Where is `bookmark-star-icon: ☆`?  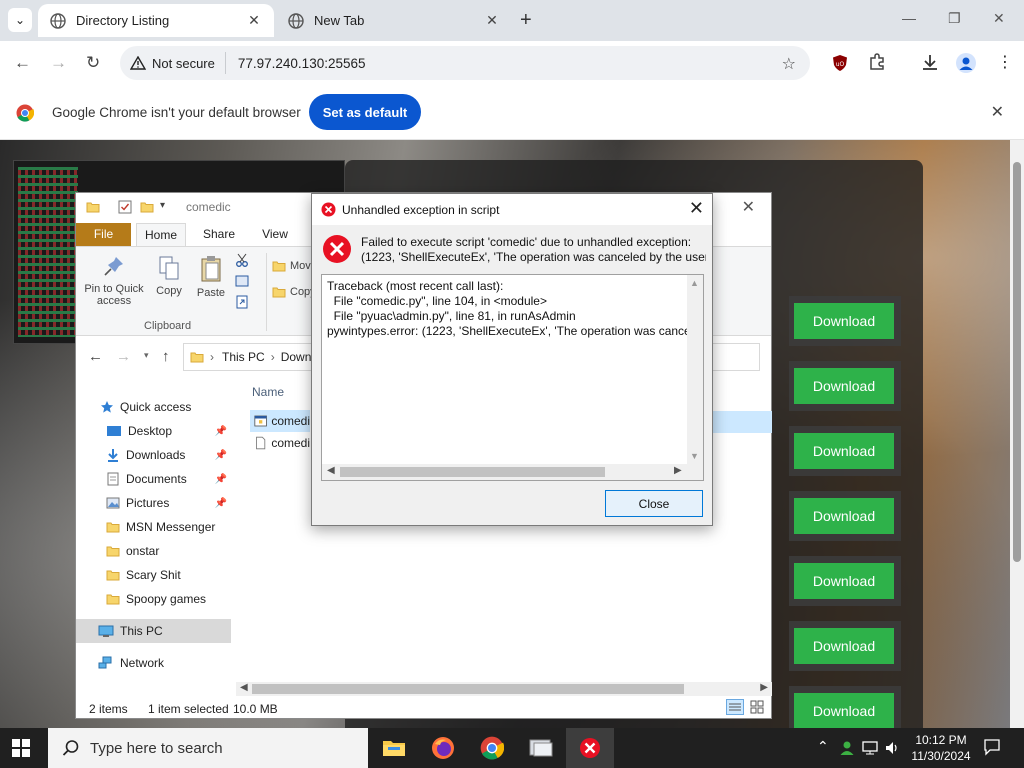
bookmark-star-icon: ☆ is located at coordinates (789, 64).